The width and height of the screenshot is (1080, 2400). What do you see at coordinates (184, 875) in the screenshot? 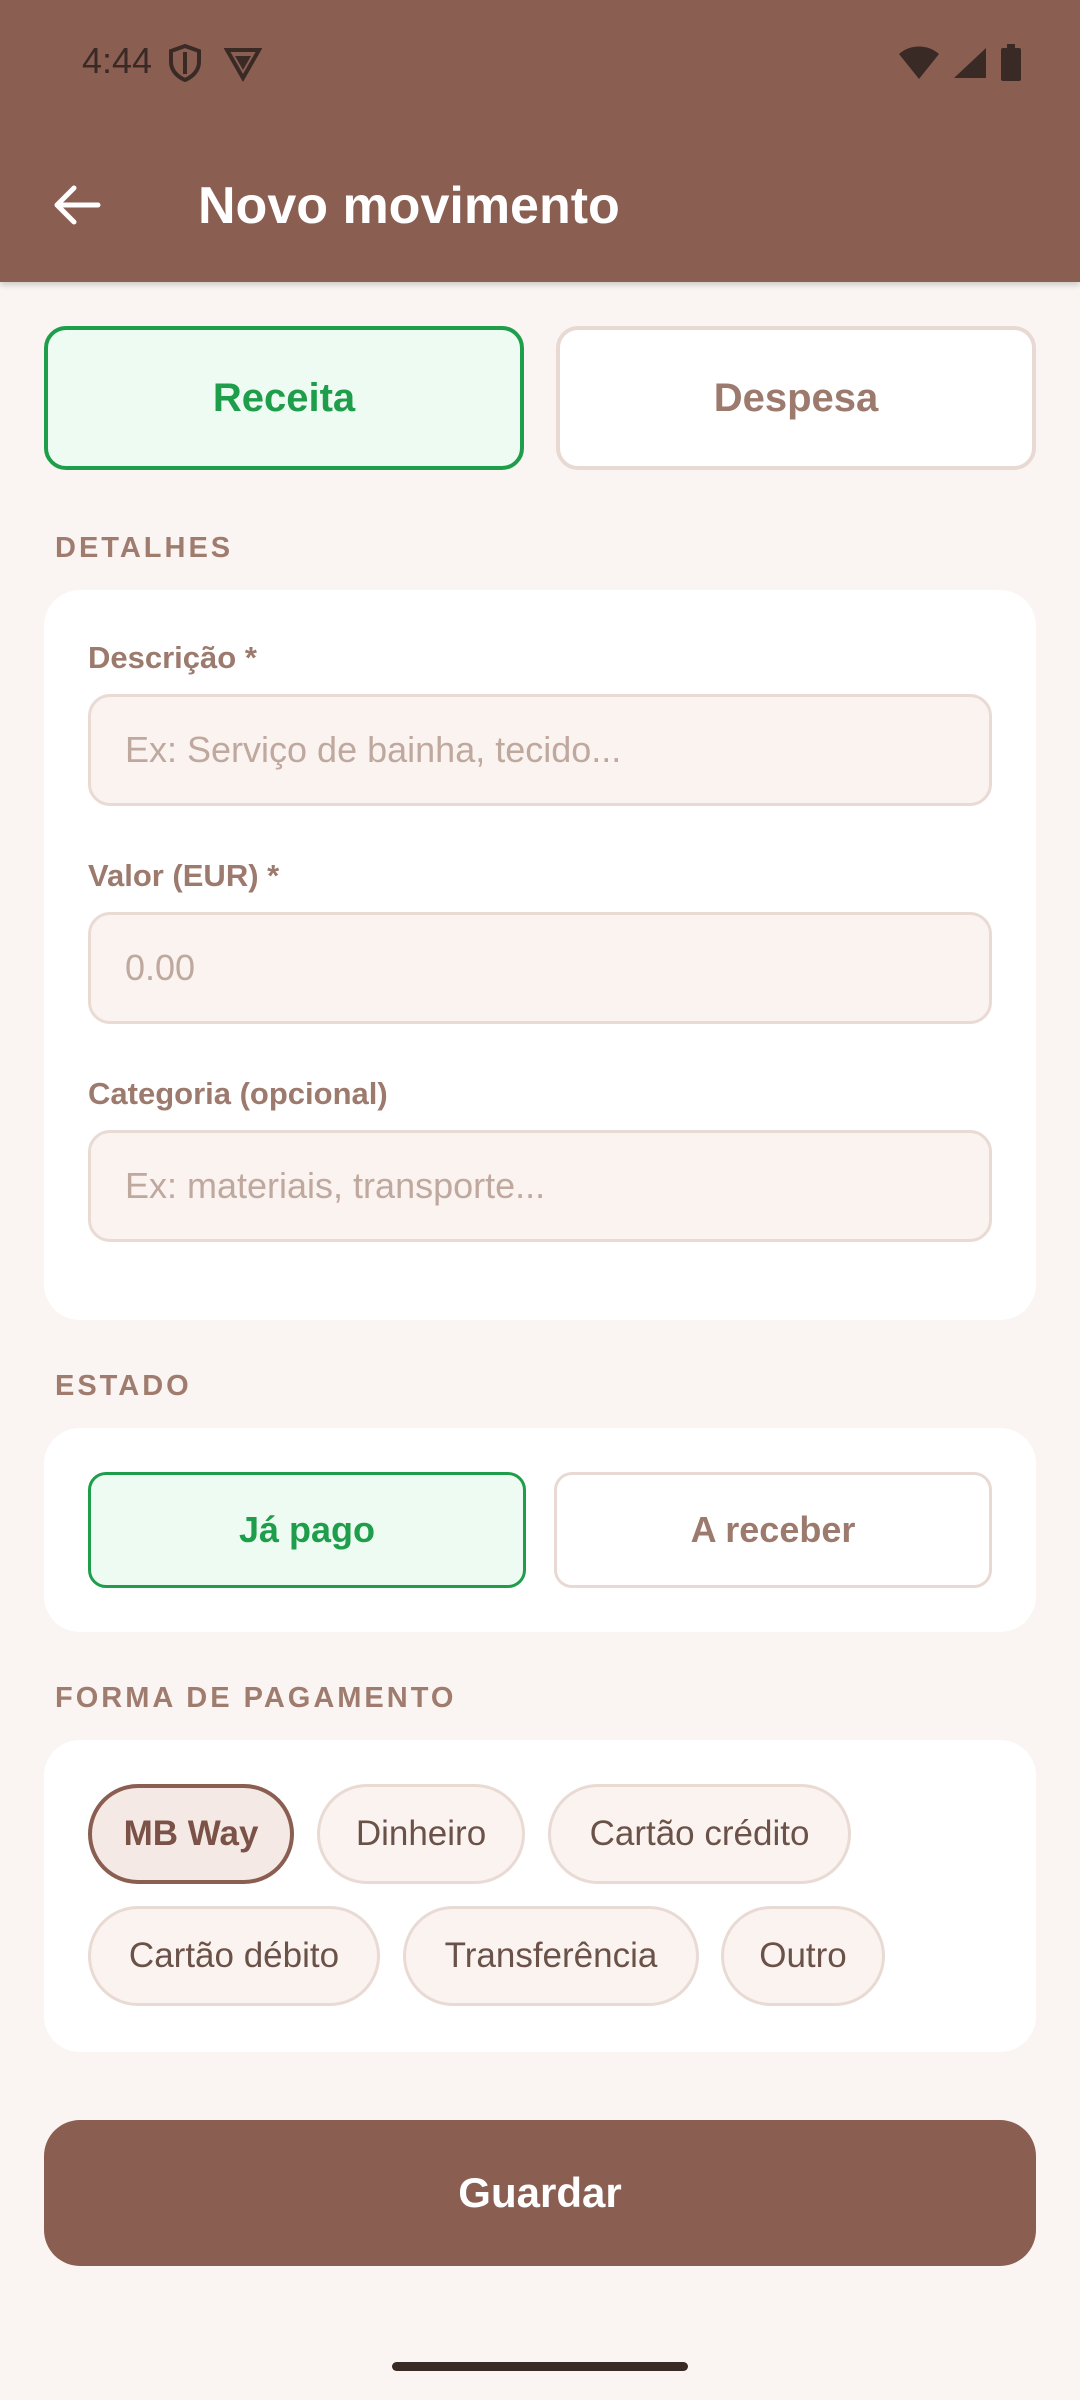
I see `amount-label: Valor (EUR) *` at bounding box center [184, 875].